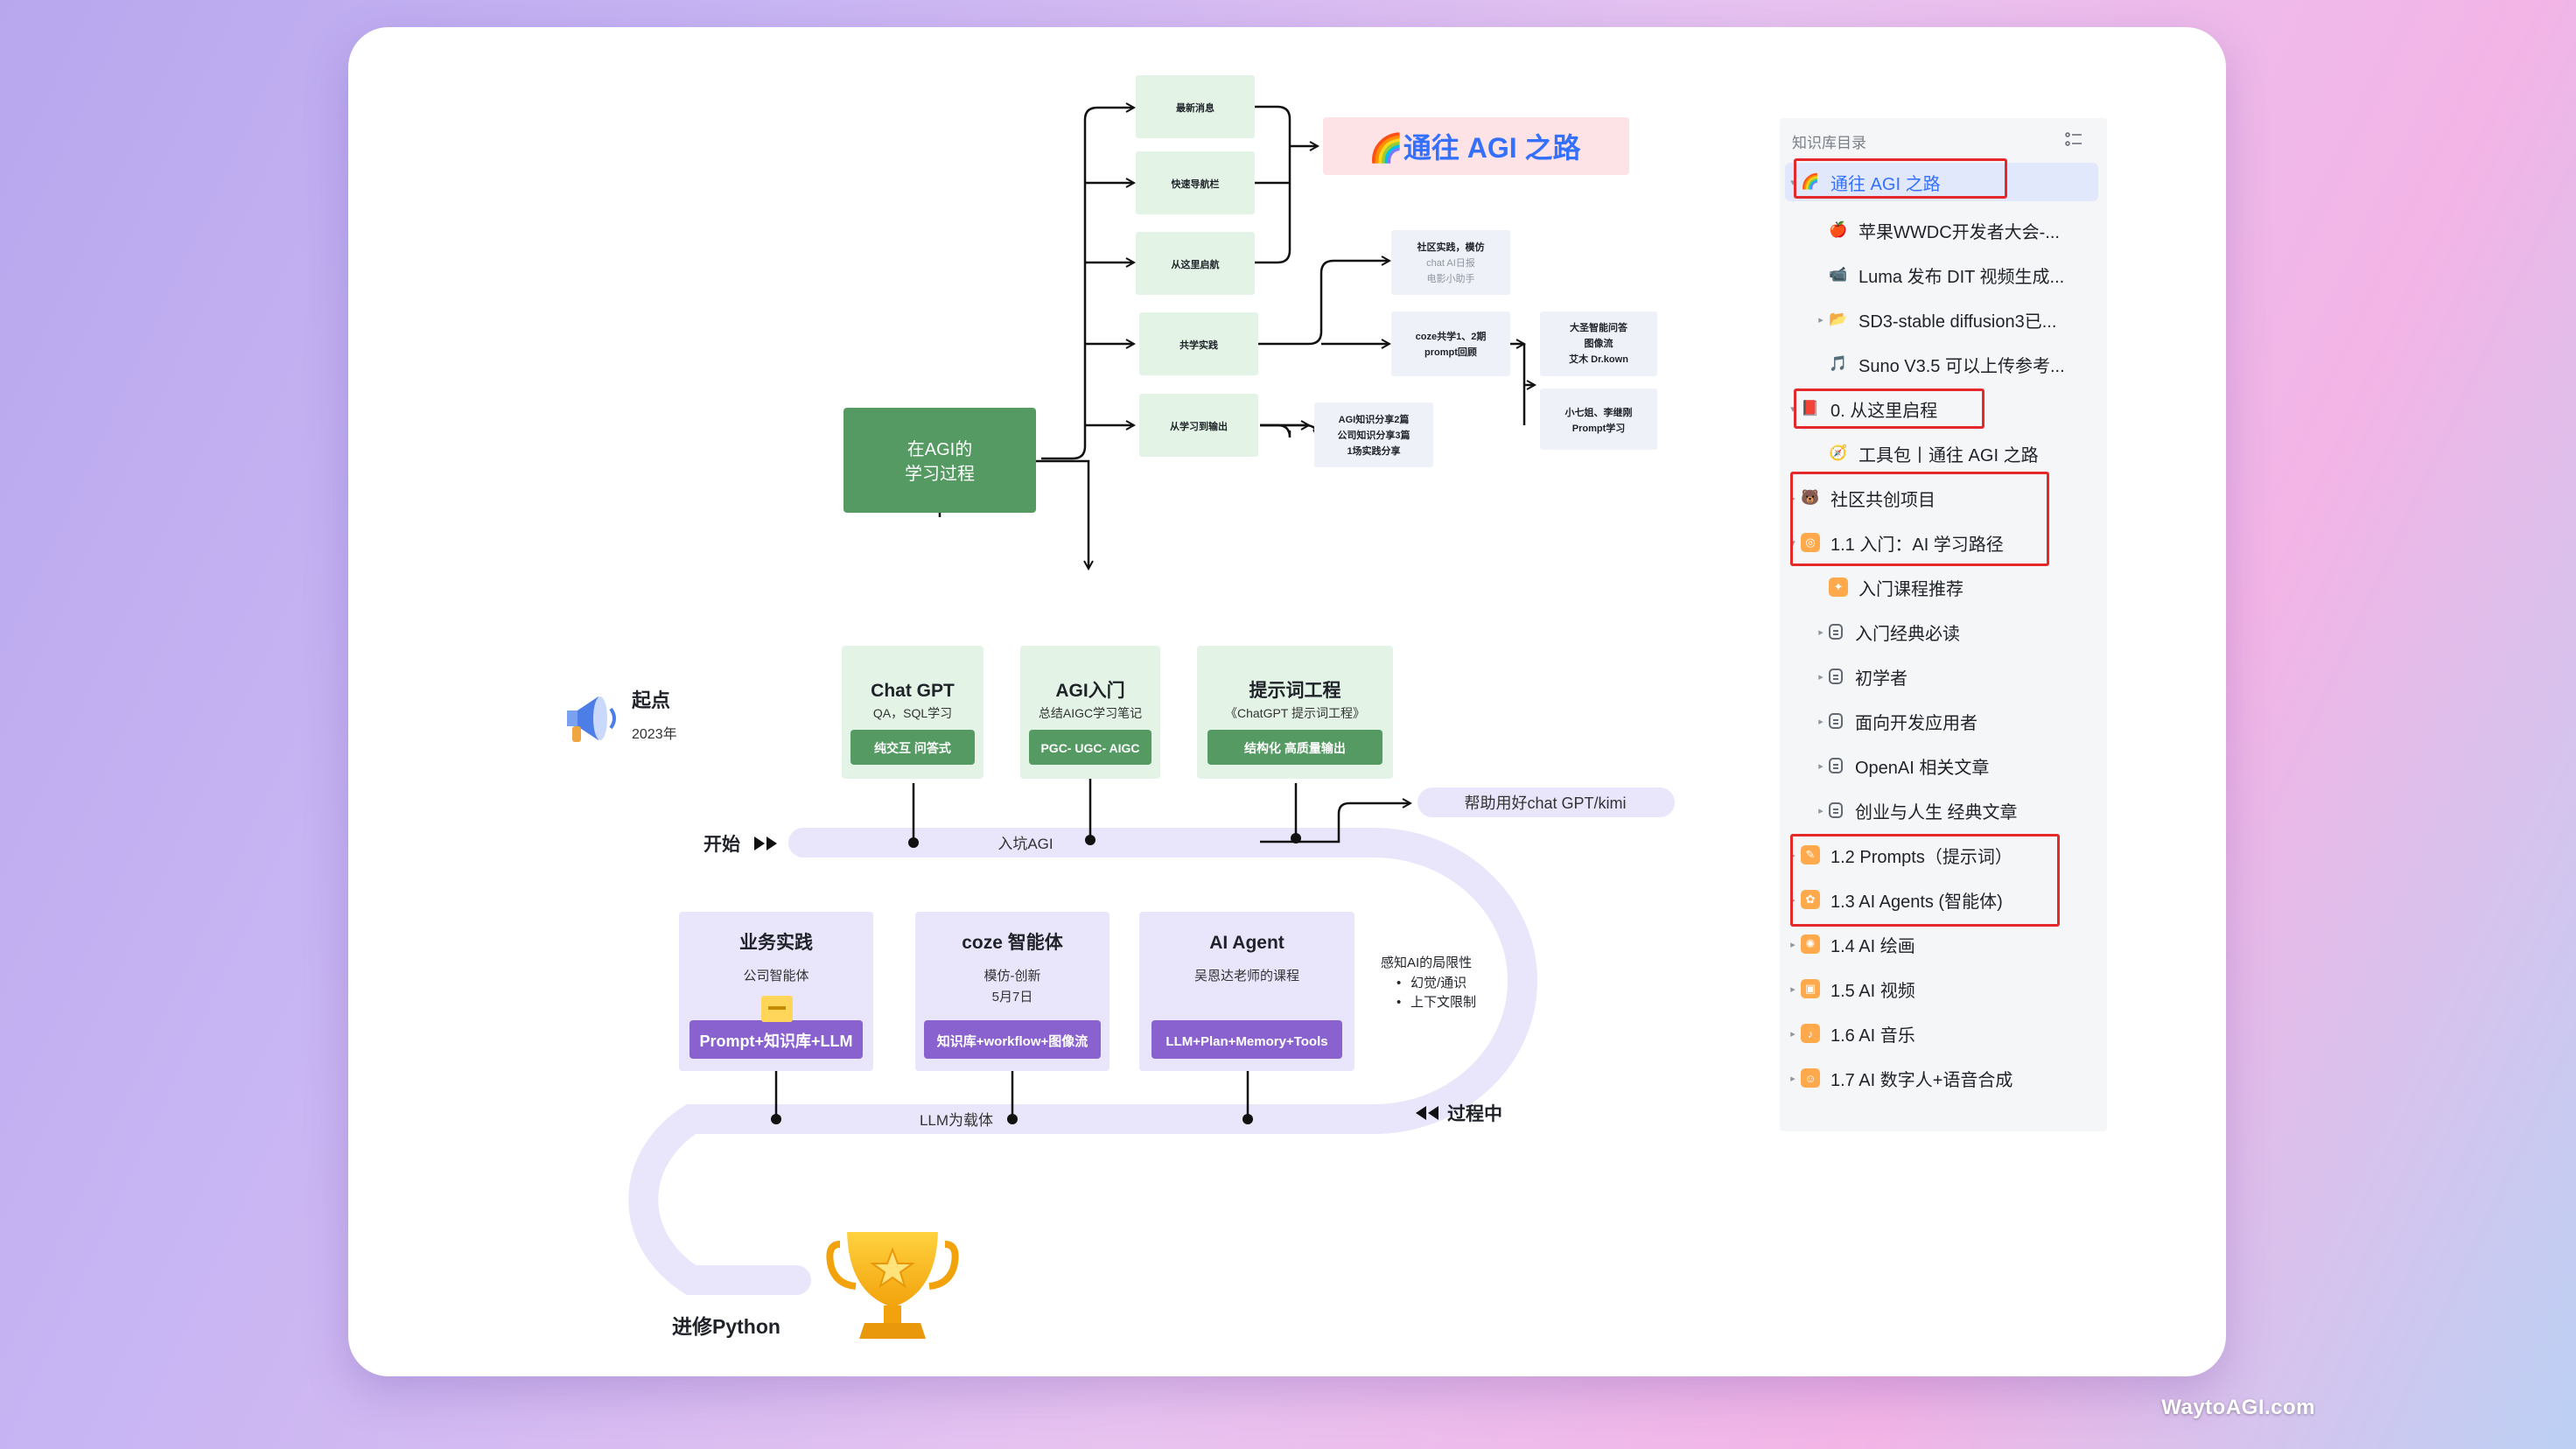 The width and height of the screenshot is (2576, 1449). I want to click on folder-icon: 📂, so click(1838, 319).